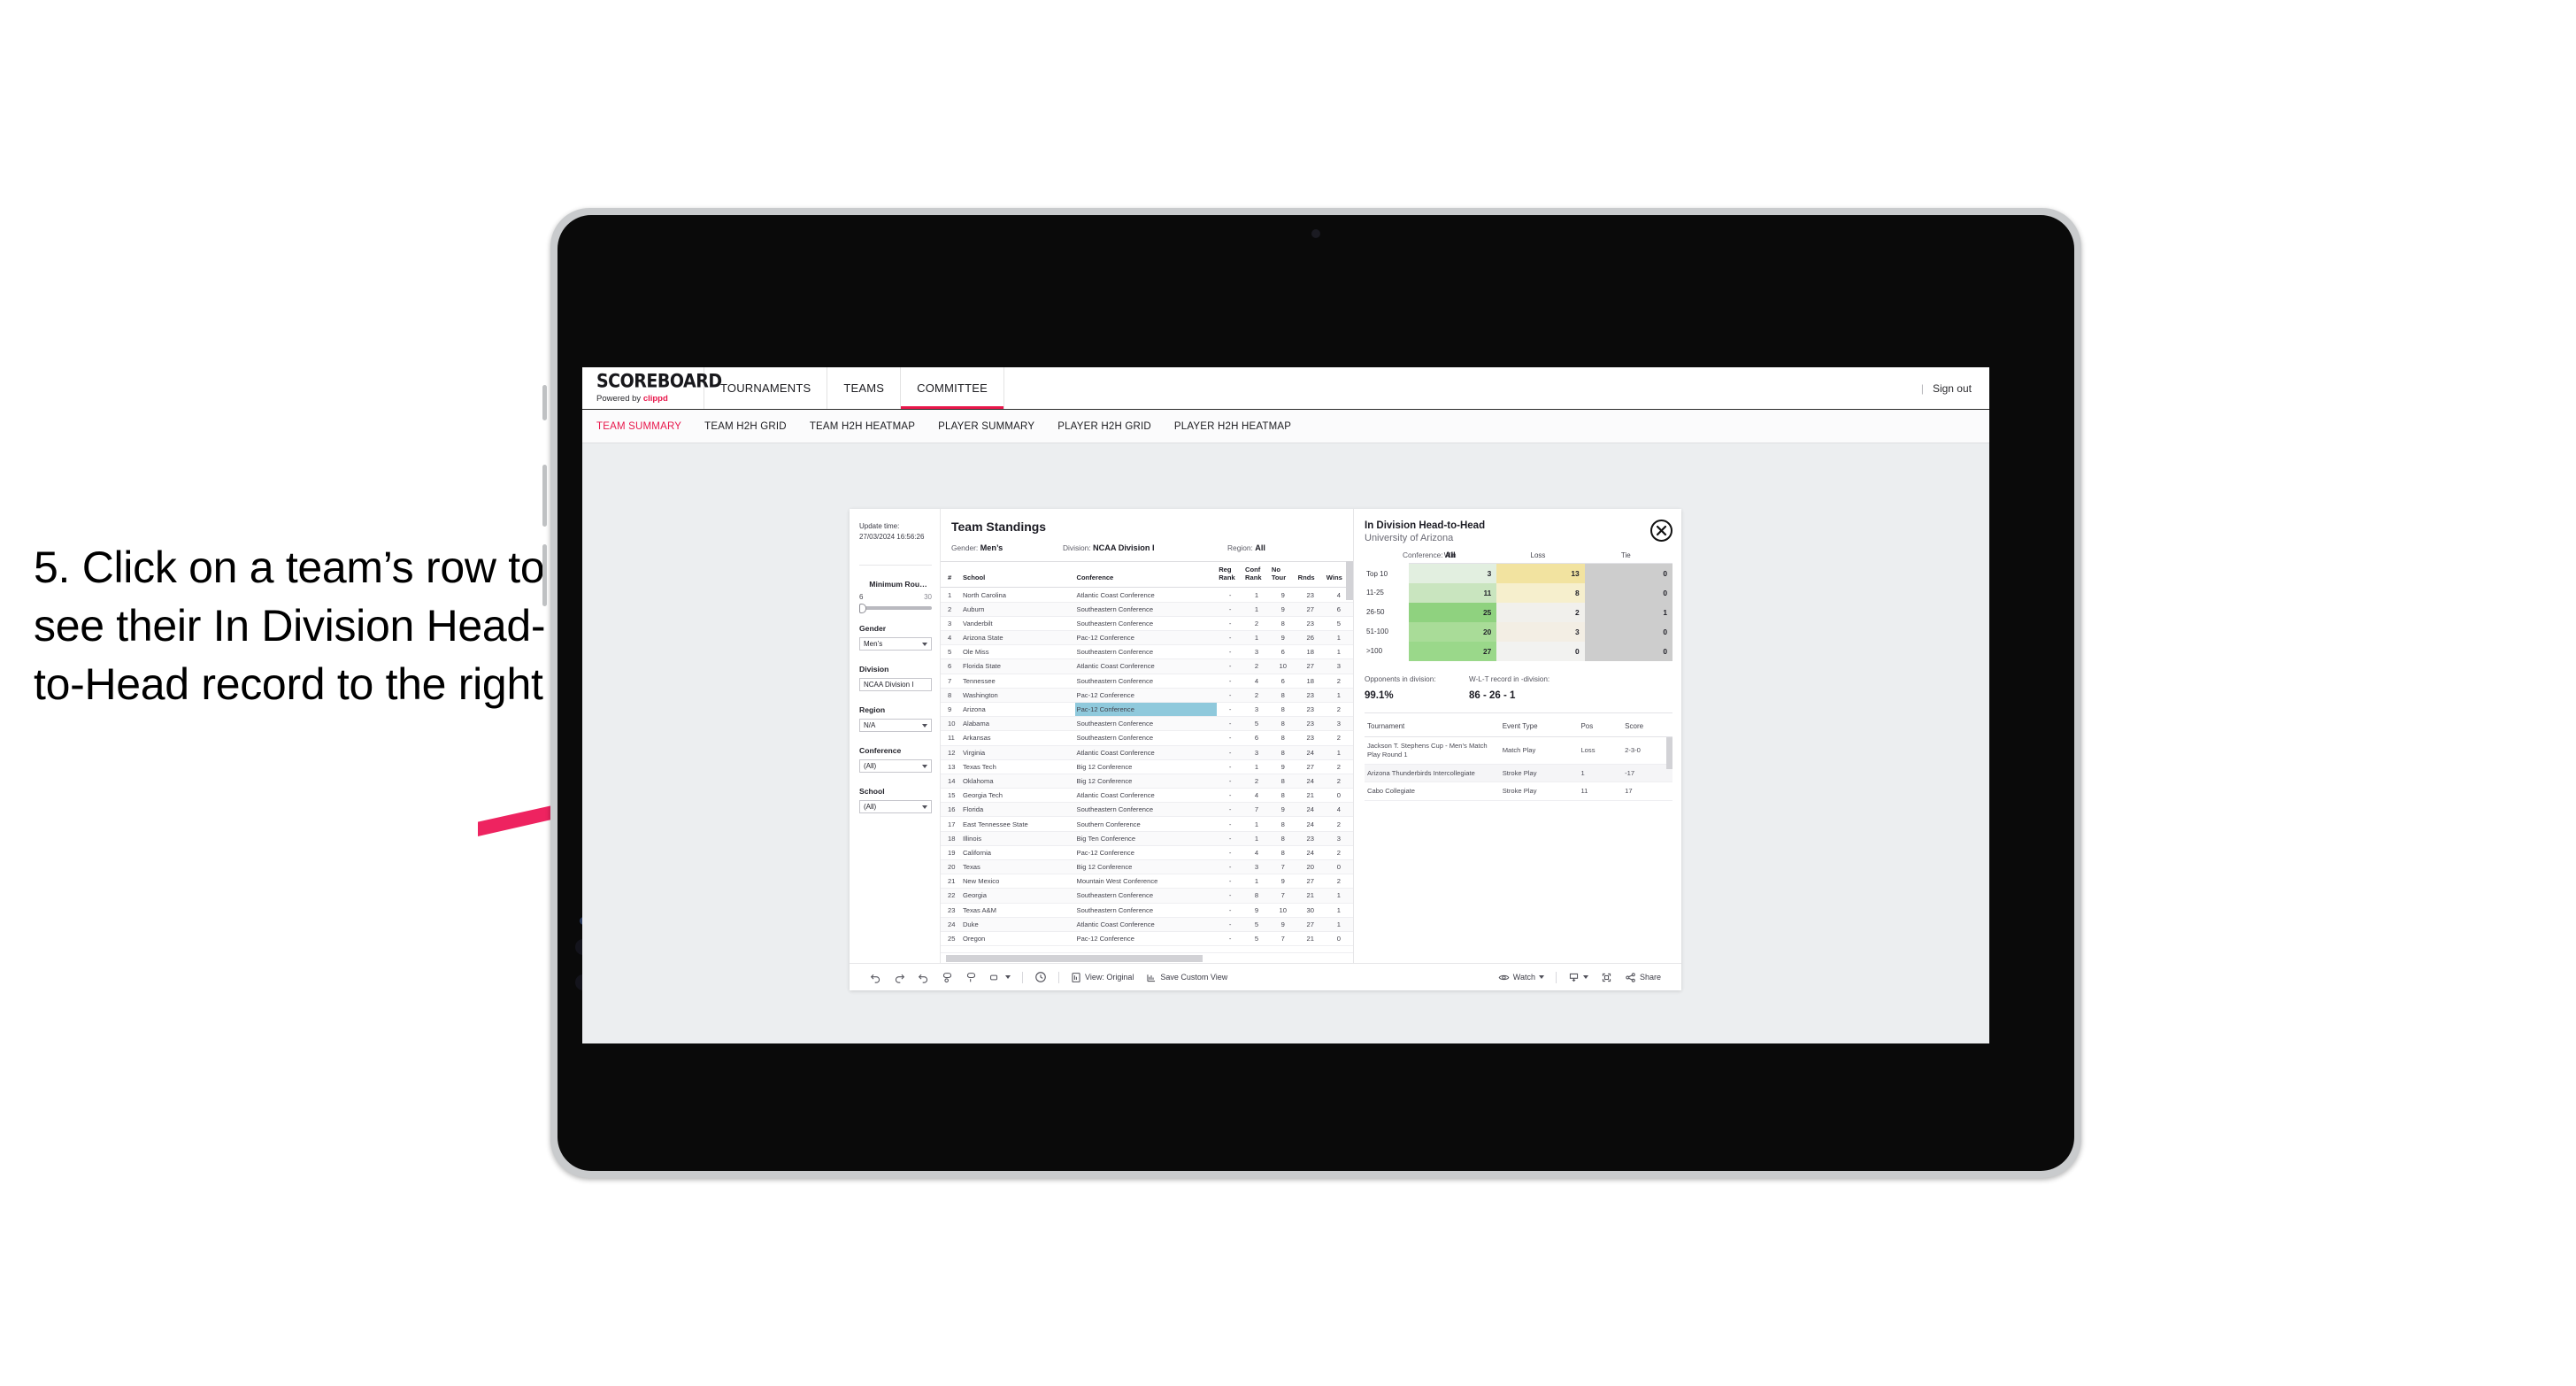 The width and height of the screenshot is (2576, 1386). I want to click on school-select: (All), so click(895, 807).